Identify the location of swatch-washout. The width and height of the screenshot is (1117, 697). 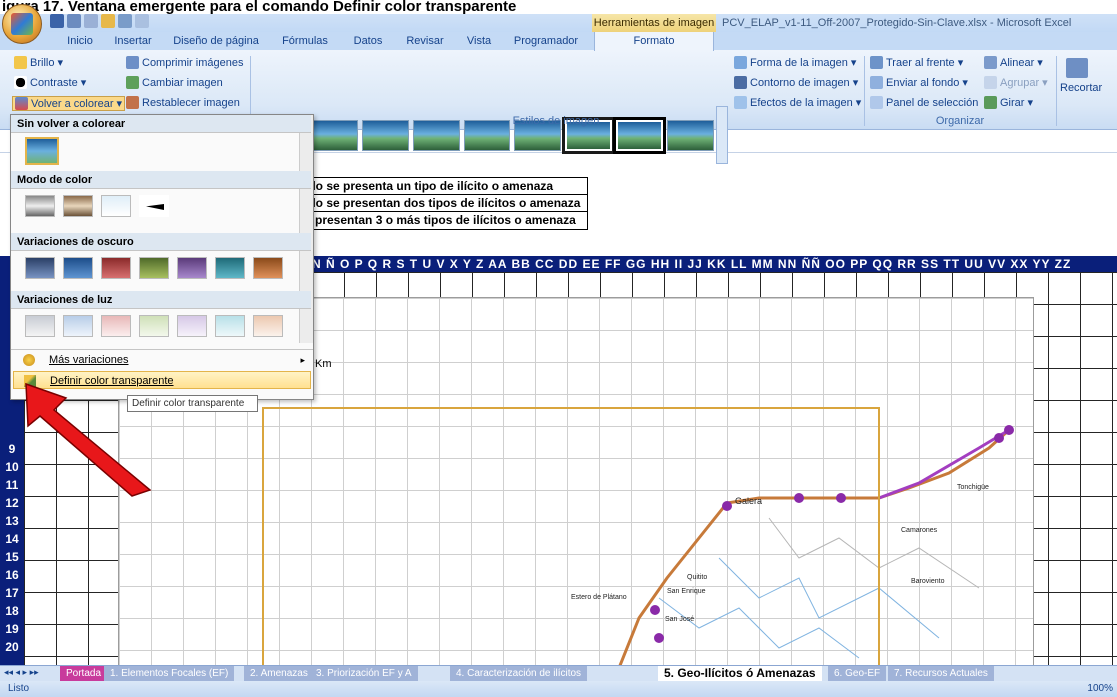
(116, 206).